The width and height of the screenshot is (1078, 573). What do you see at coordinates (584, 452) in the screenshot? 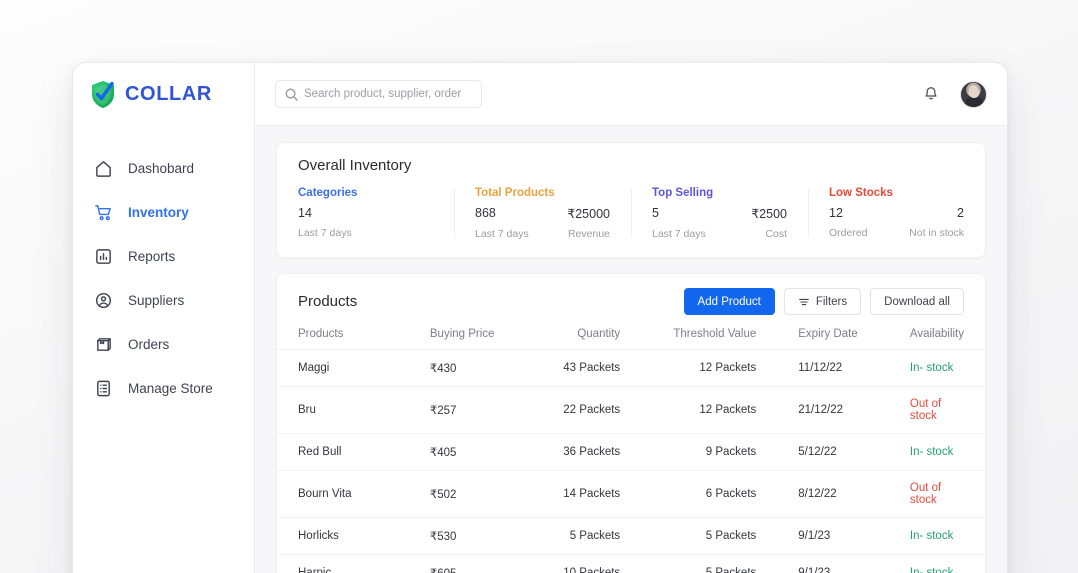
I see `cell-quantity: 36 Packets` at bounding box center [584, 452].